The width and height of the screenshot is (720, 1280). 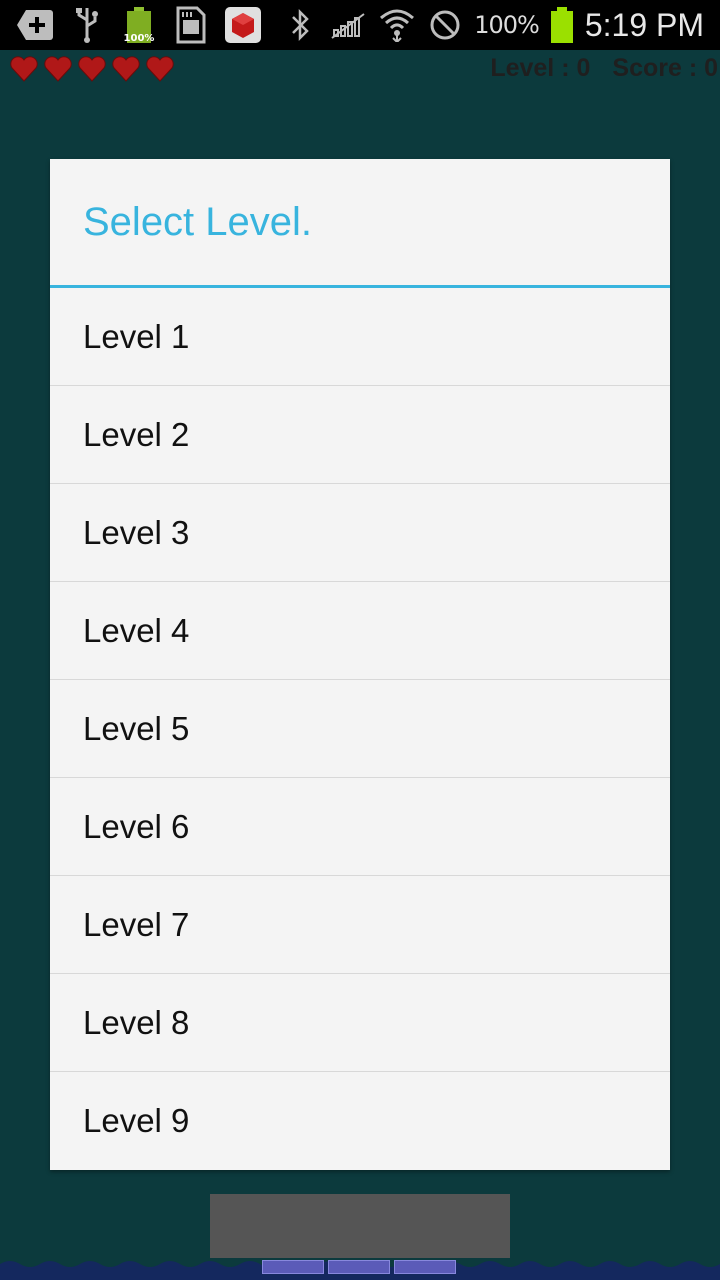 What do you see at coordinates (243, 25) in the screenshot?
I see `app-cube-icon` at bounding box center [243, 25].